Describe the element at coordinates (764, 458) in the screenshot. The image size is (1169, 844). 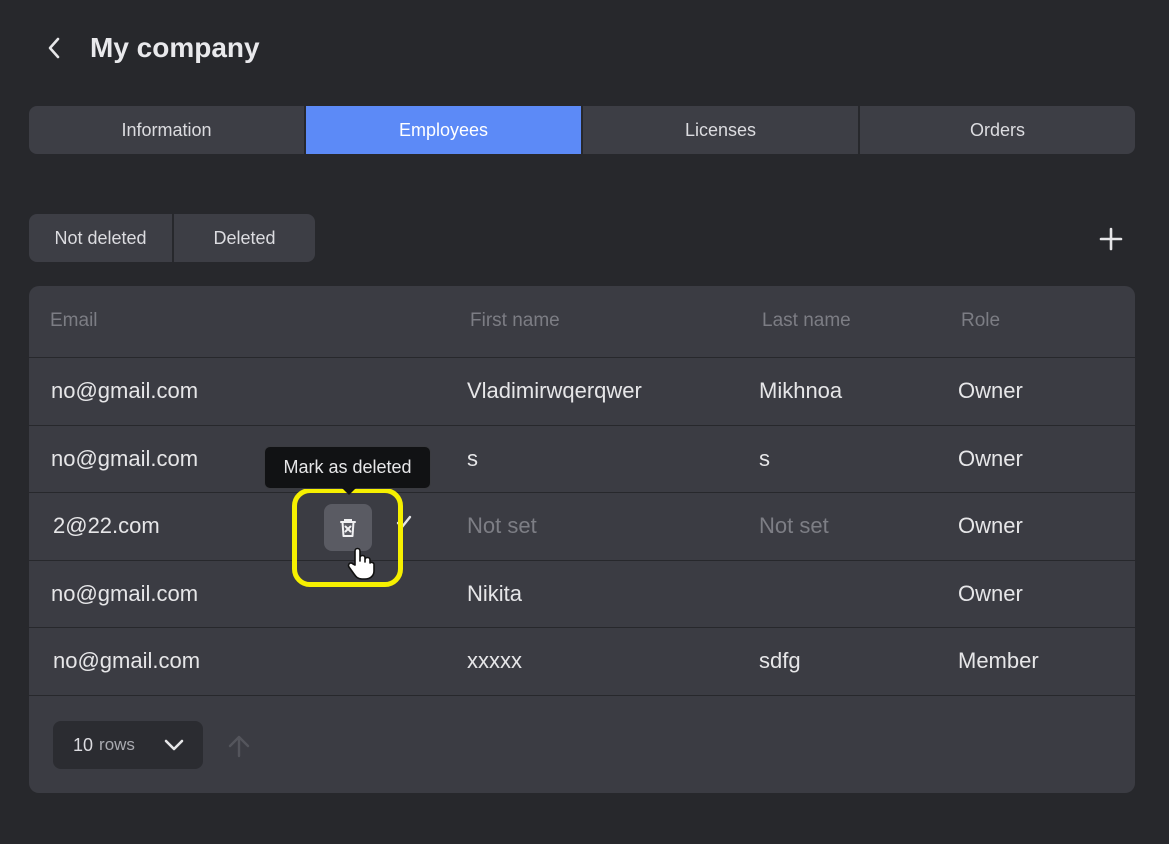
I see `cell-last-name: s` at that location.